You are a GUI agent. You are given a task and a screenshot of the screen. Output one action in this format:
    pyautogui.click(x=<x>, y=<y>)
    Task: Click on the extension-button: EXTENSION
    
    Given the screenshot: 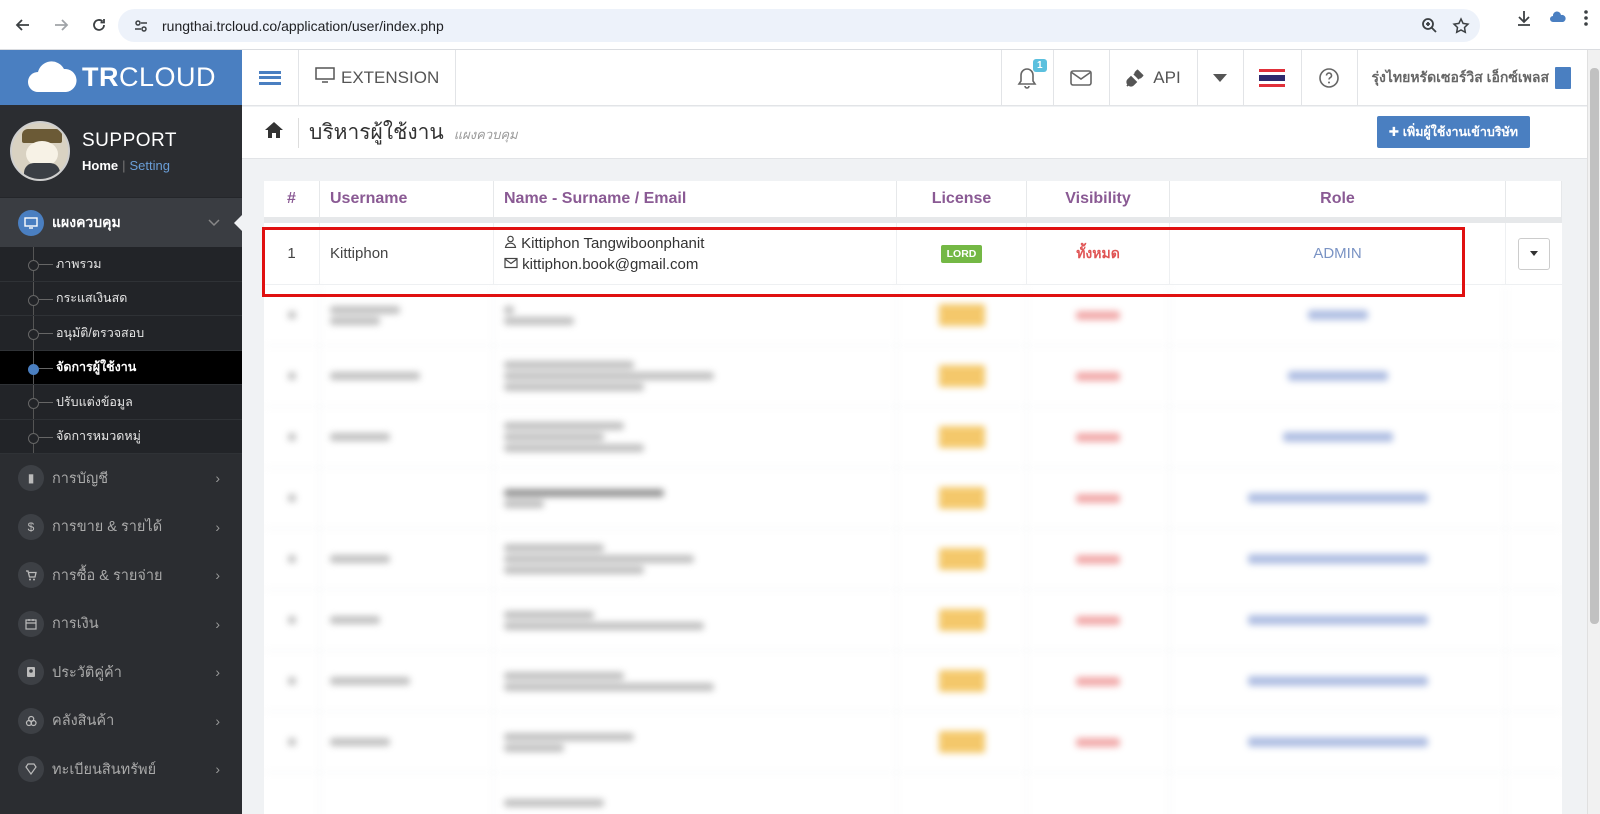 What is the action you would take?
    pyautogui.click(x=378, y=77)
    